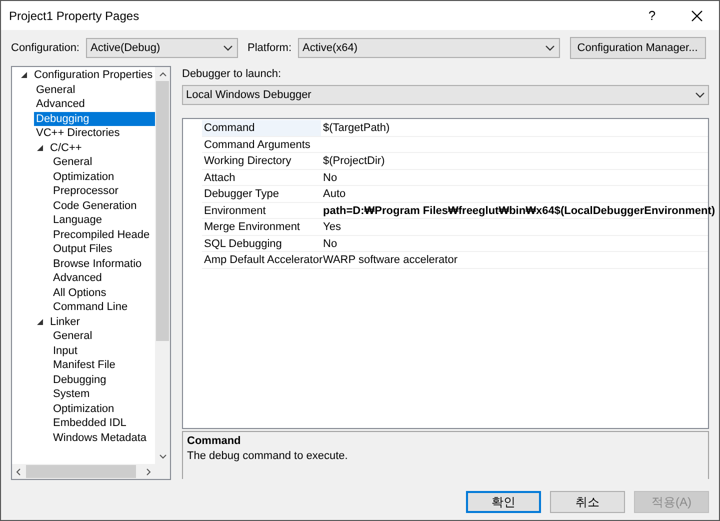  I want to click on dropdown: Active(Debug), so click(162, 48).